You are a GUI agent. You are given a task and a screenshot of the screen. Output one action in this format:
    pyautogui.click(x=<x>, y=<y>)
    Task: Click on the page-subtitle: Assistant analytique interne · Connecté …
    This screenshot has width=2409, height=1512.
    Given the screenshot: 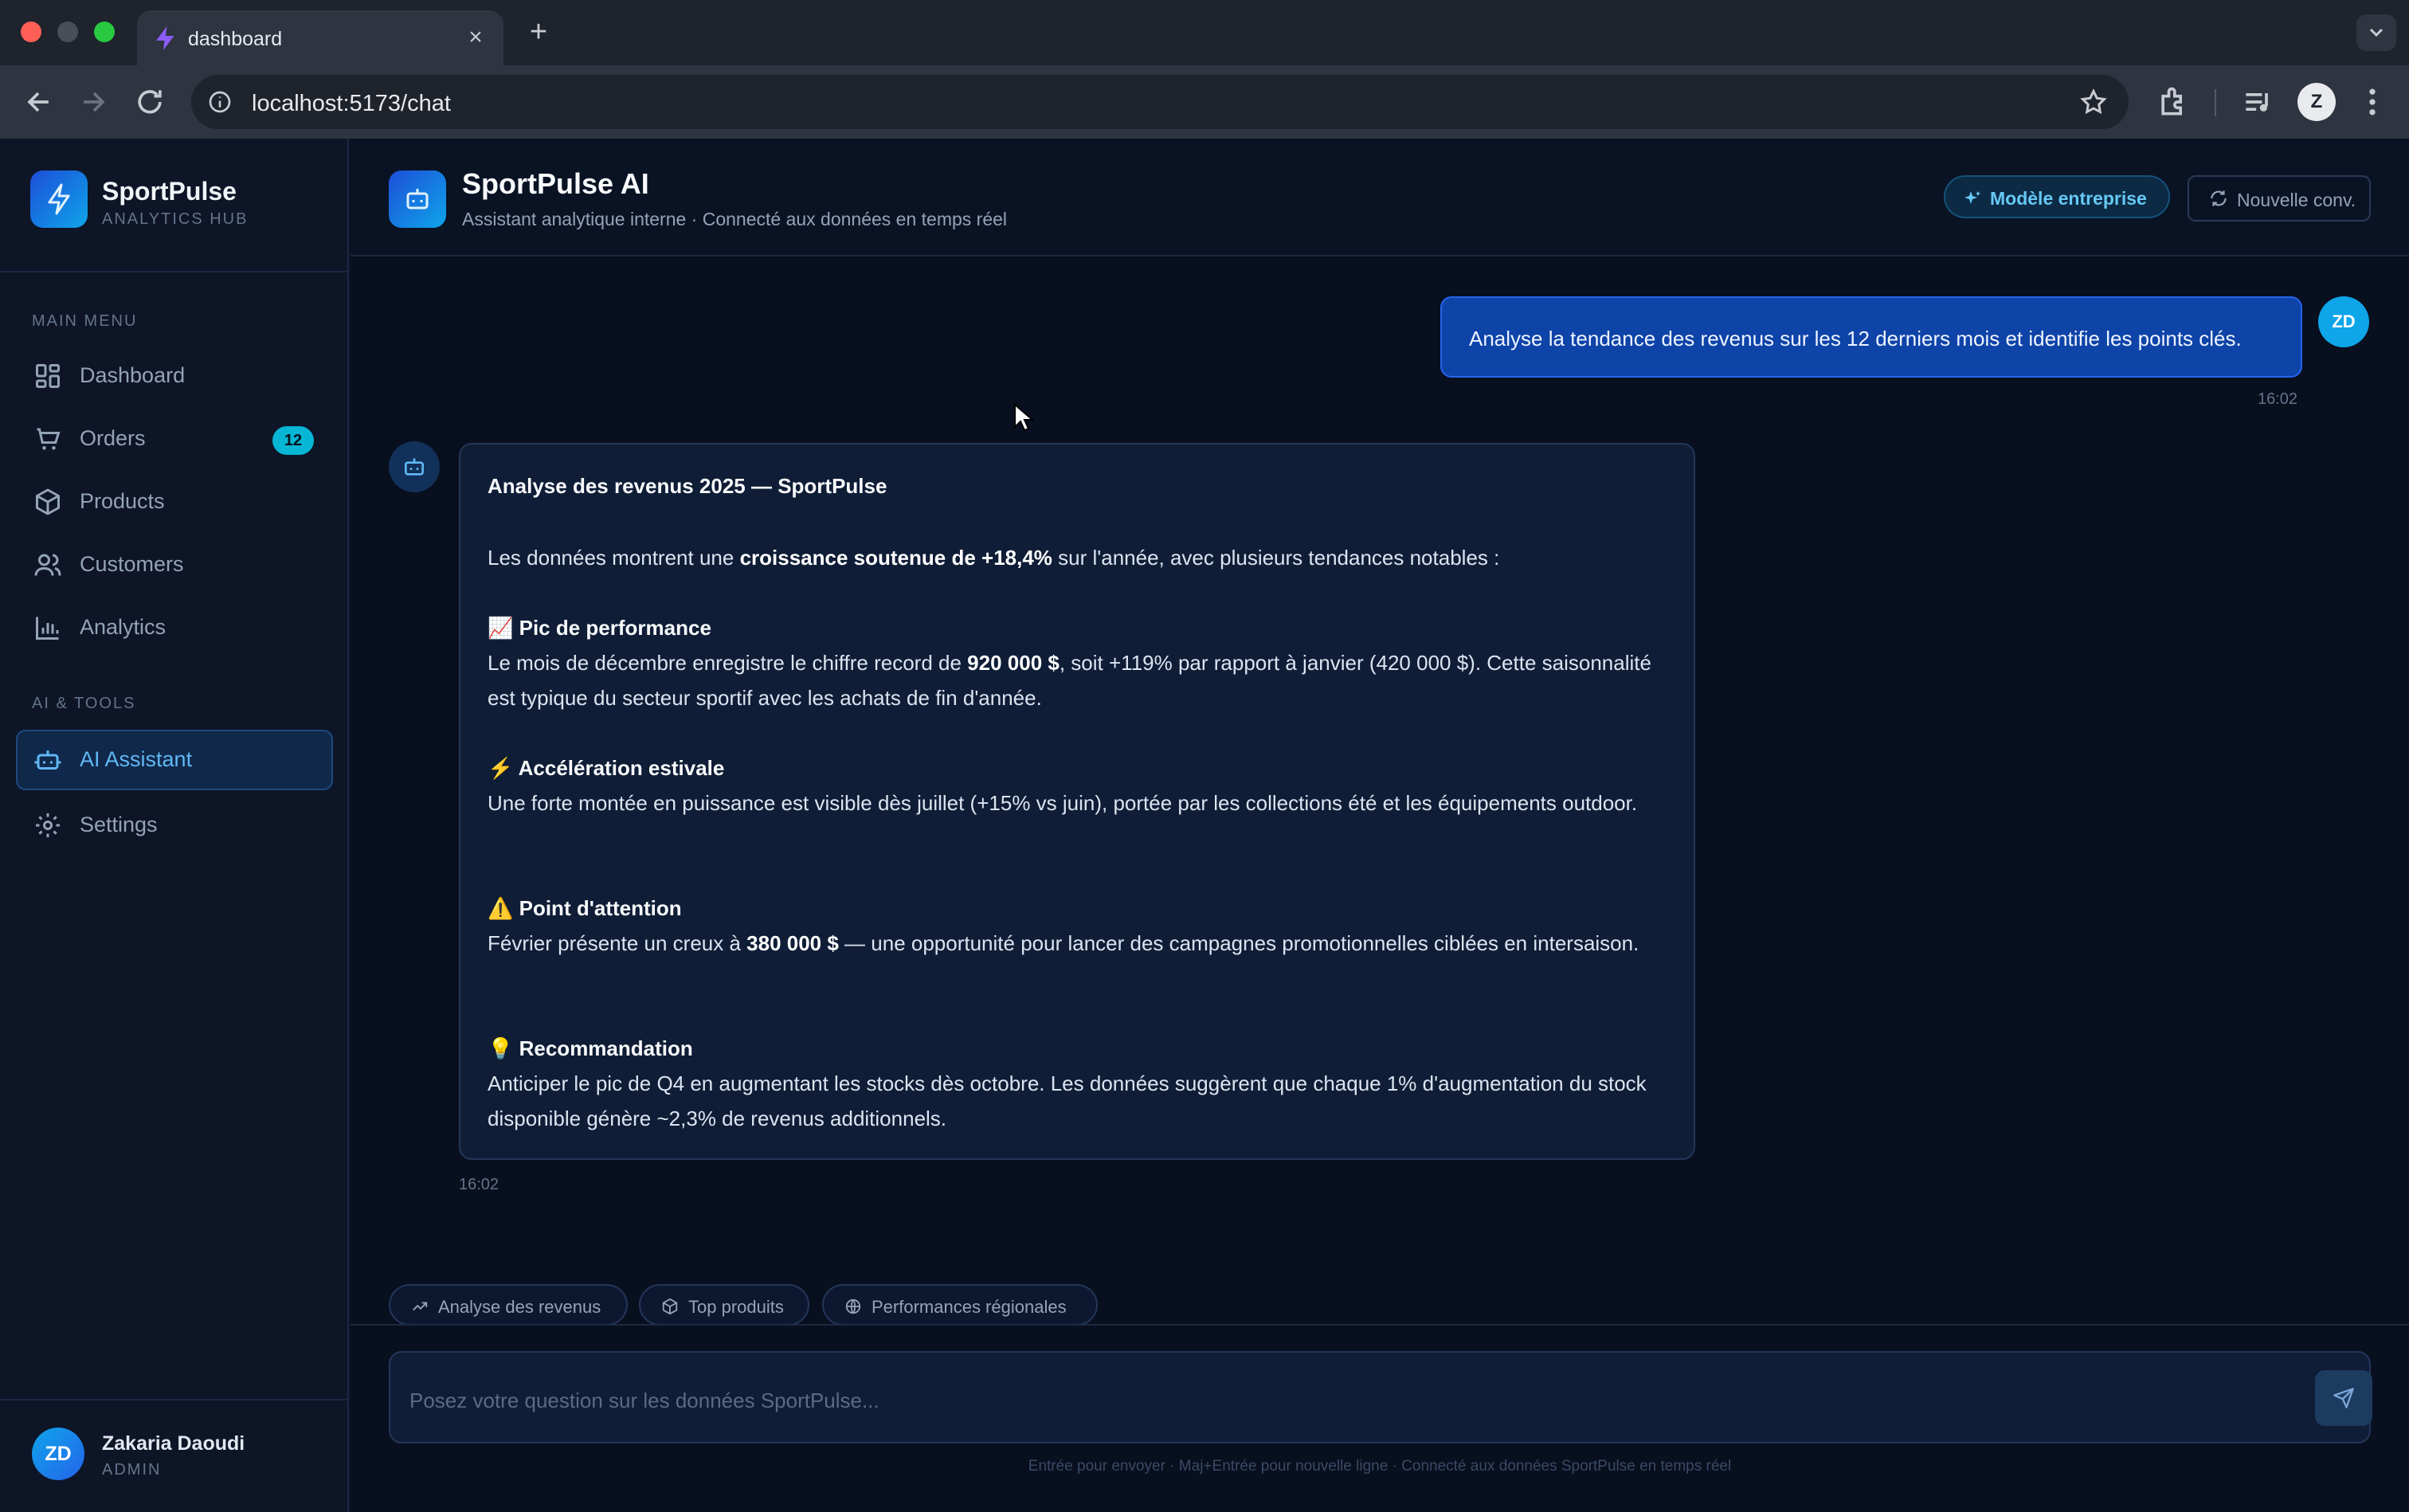 What is the action you would take?
    pyautogui.click(x=735, y=219)
    